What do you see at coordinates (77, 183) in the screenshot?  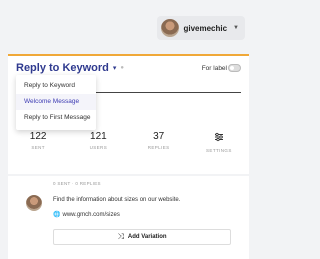 I see `message-meta: 0 SENT · 0 REPLIES` at bounding box center [77, 183].